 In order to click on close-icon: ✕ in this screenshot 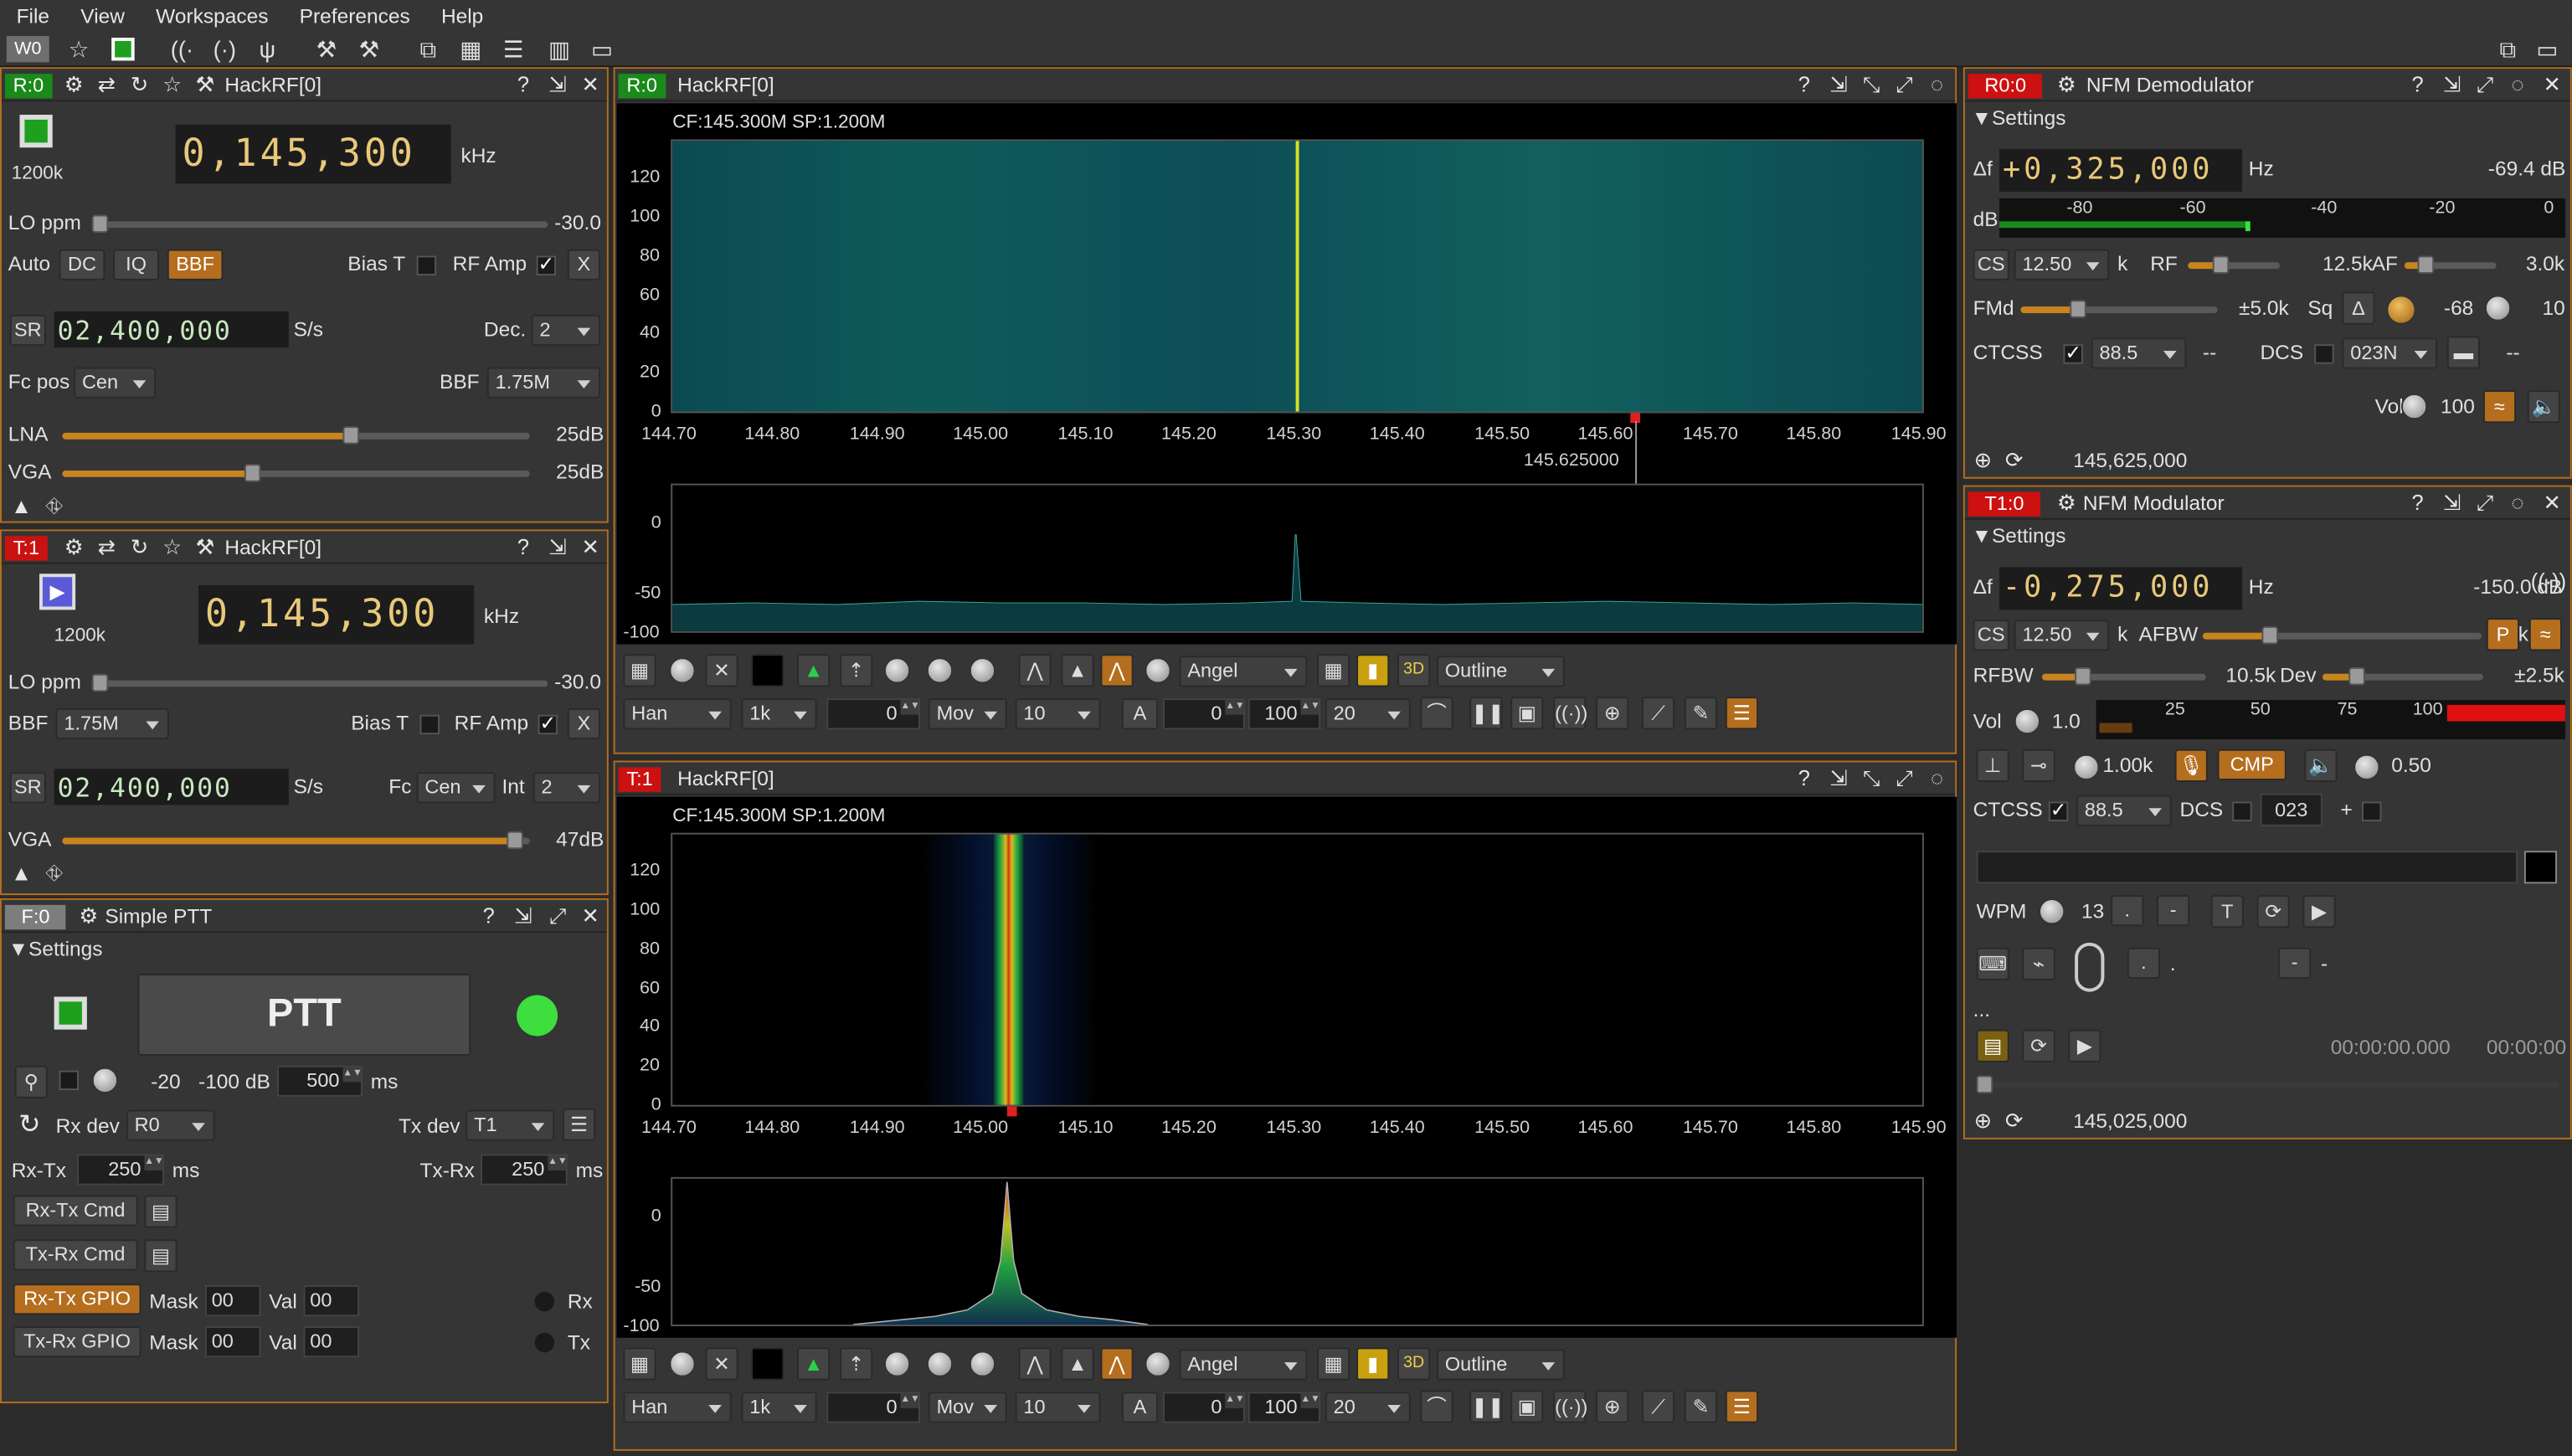, I will do `click(591, 916)`.